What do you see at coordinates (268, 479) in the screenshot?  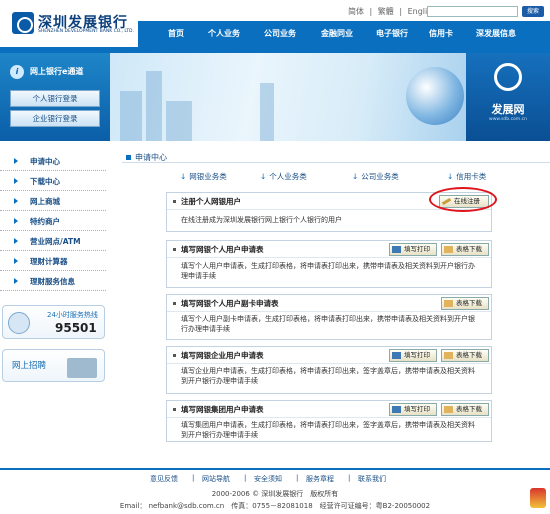 I see `footer-link-security: 安全须知` at bounding box center [268, 479].